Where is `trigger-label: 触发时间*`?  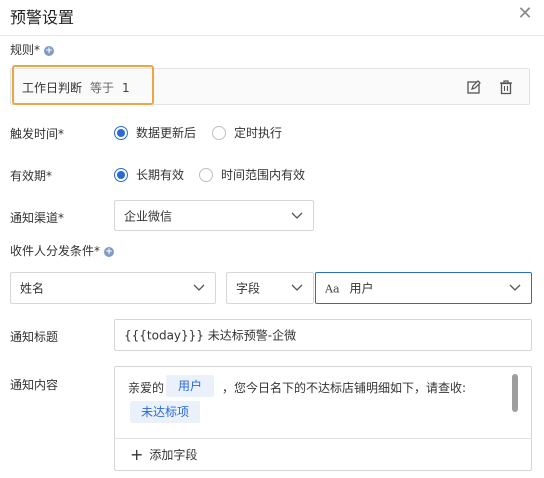
trigger-label: 触发时间* is located at coordinates (37, 134).